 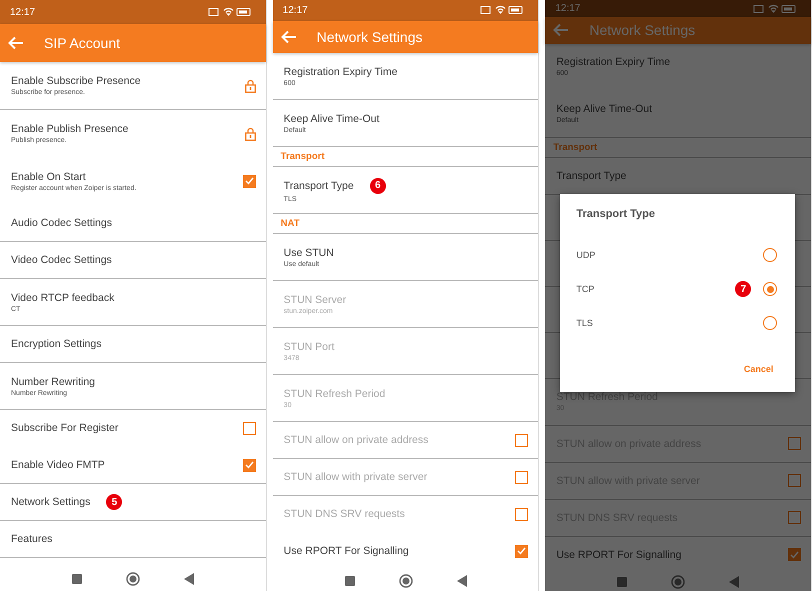 What do you see at coordinates (50, 502) in the screenshot?
I see `setting-label: Network Settings` at bounding box center [50, 502].